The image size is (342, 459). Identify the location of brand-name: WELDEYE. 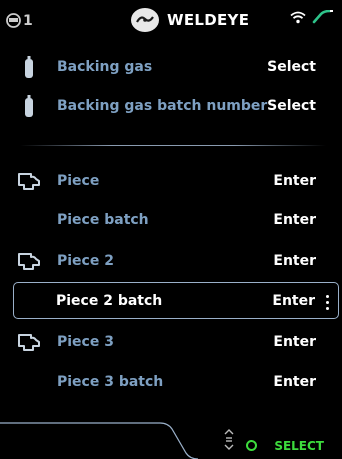
(208, 20).